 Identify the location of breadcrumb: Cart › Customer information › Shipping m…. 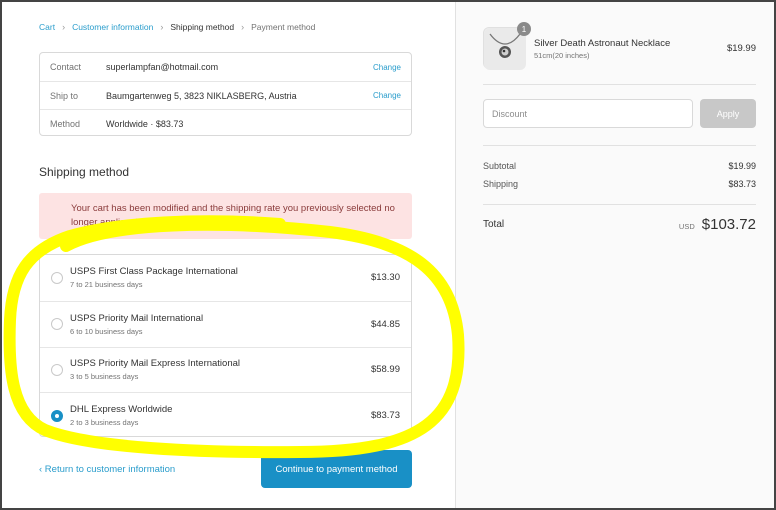
(177, 27).